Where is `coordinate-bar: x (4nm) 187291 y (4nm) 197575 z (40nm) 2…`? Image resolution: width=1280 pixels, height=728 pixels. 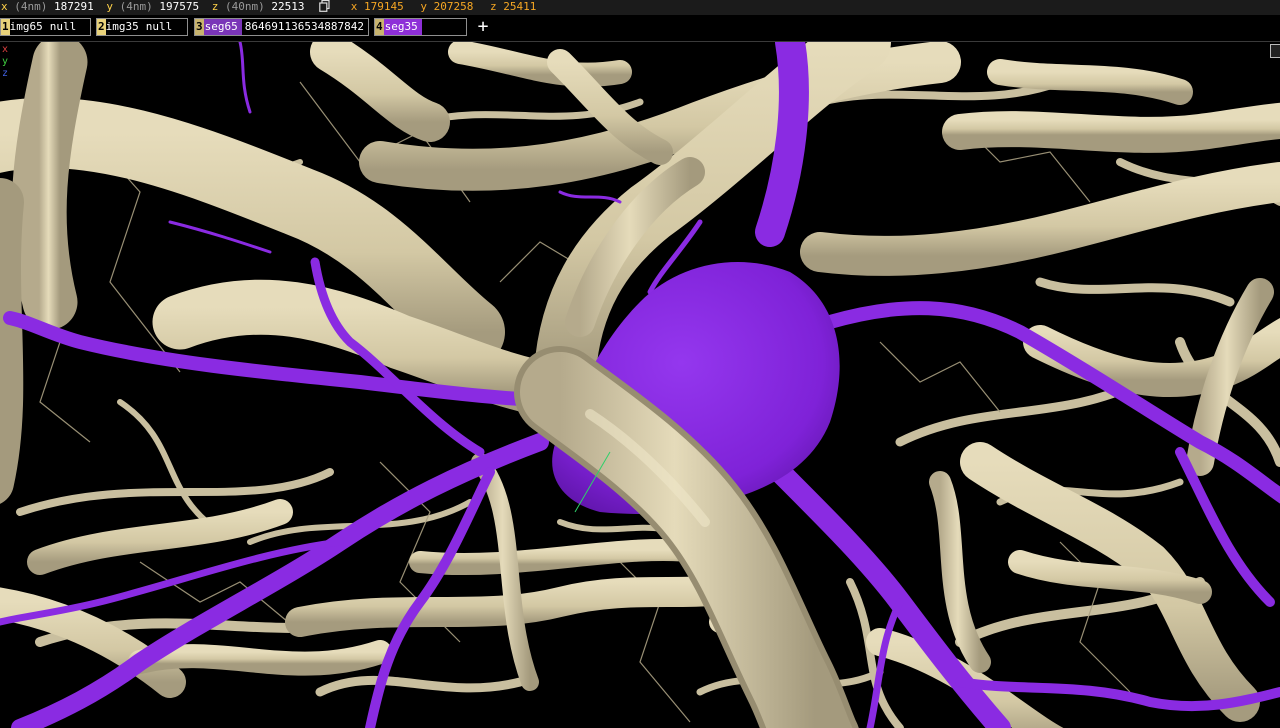
coordinate-bar: x (4nm) 187291 y (4nm) 197575 z (40nm) 2… is located at coordinates (640, 7).